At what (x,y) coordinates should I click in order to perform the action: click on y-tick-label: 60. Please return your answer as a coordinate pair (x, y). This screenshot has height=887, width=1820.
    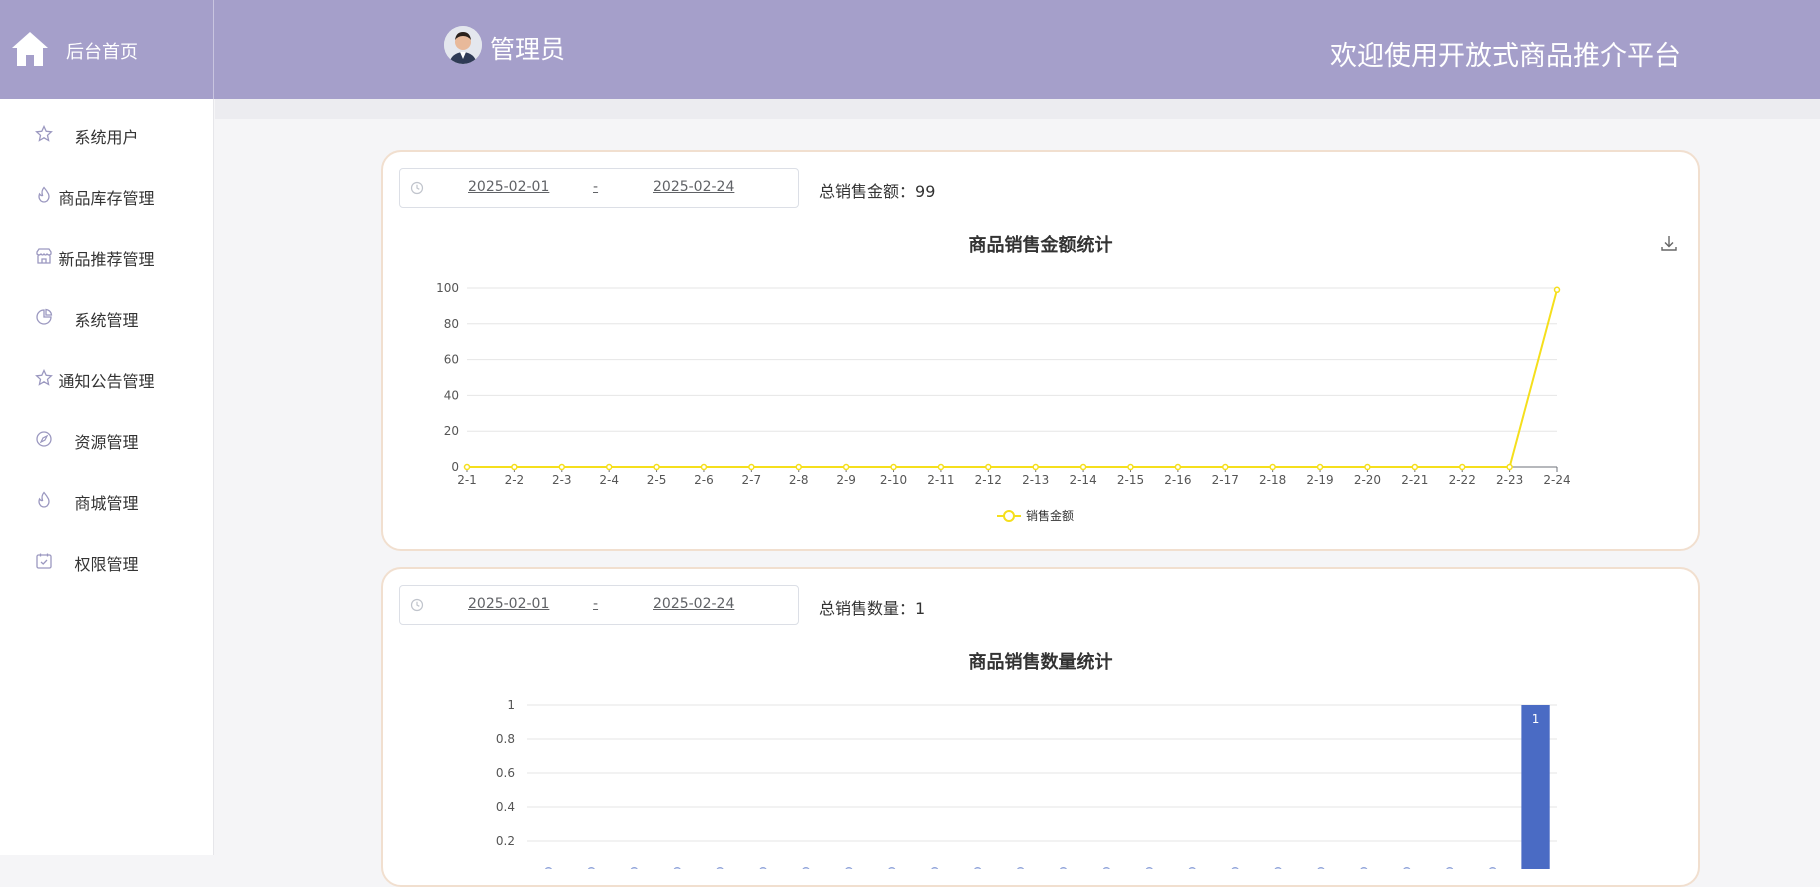
    Looking at the image, I should click on (451, 360).